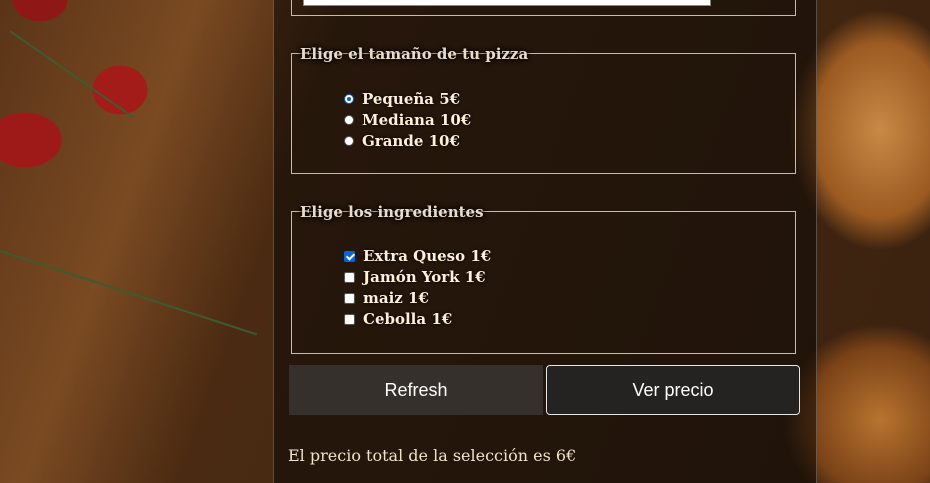 This screenshot has width=930, height=483. What do you see at coordinates (427, 256) in the screenshot?
I see `ingredient-label: Extra Queso 1€` at bounding box center [427, 256].